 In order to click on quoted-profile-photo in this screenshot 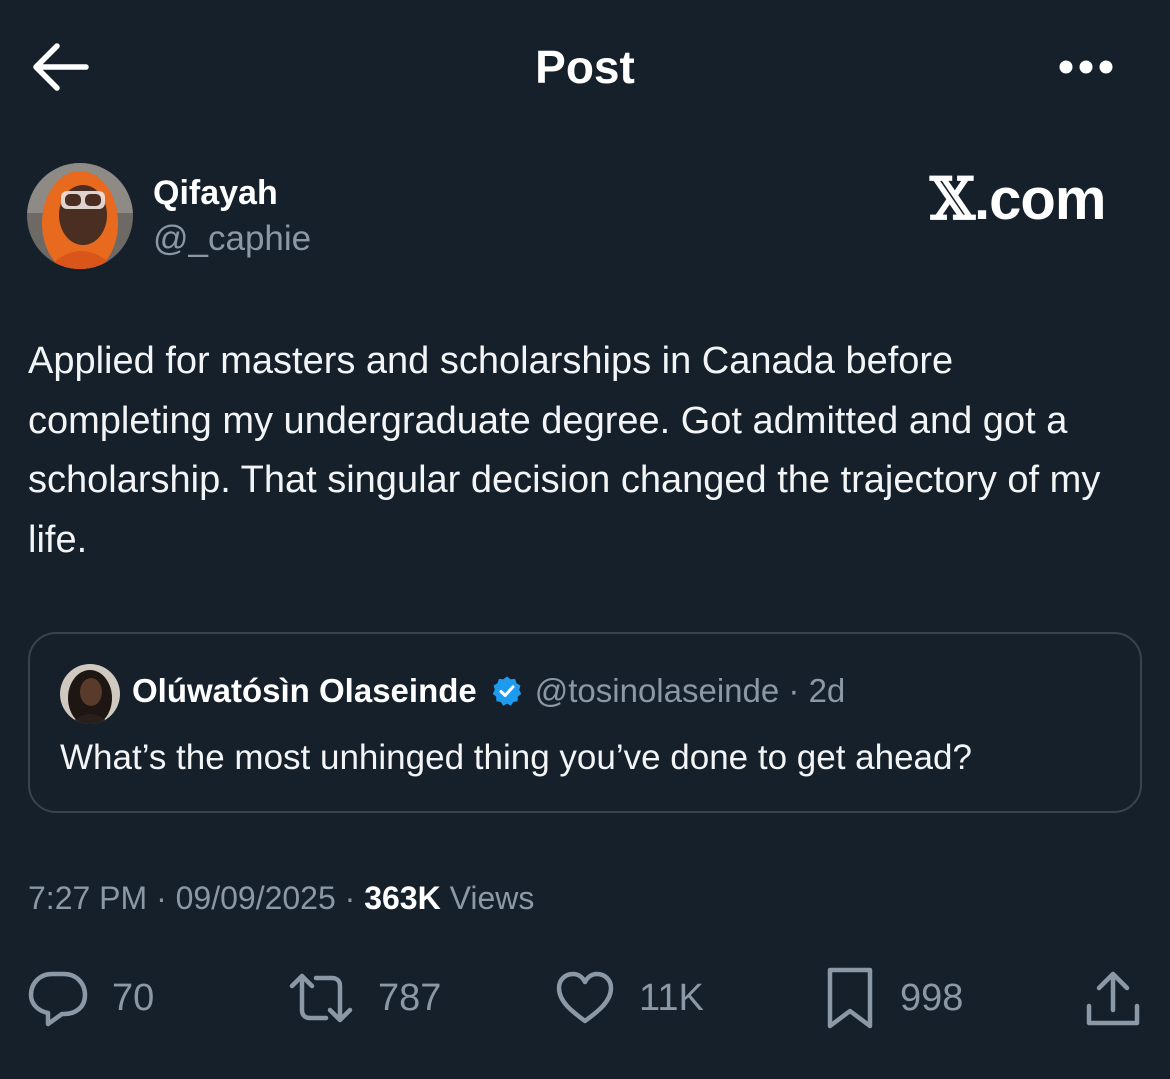, I will do `click(90, 694)`.